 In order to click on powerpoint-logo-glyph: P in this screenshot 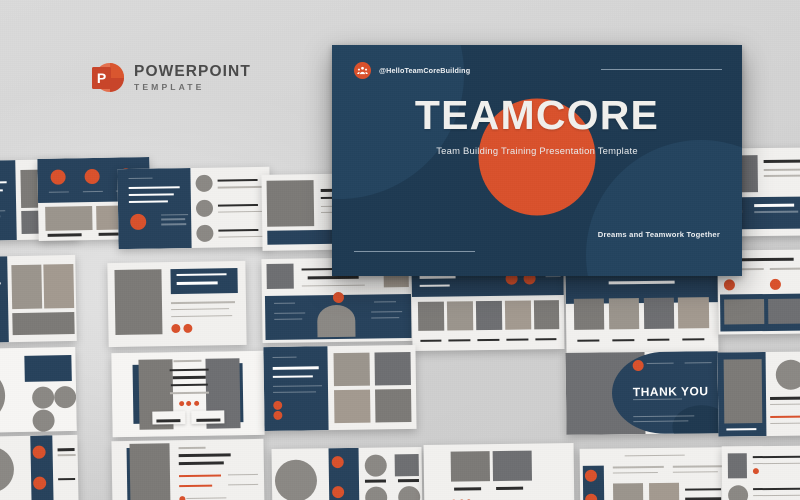, I will do `click(101, 78)`.